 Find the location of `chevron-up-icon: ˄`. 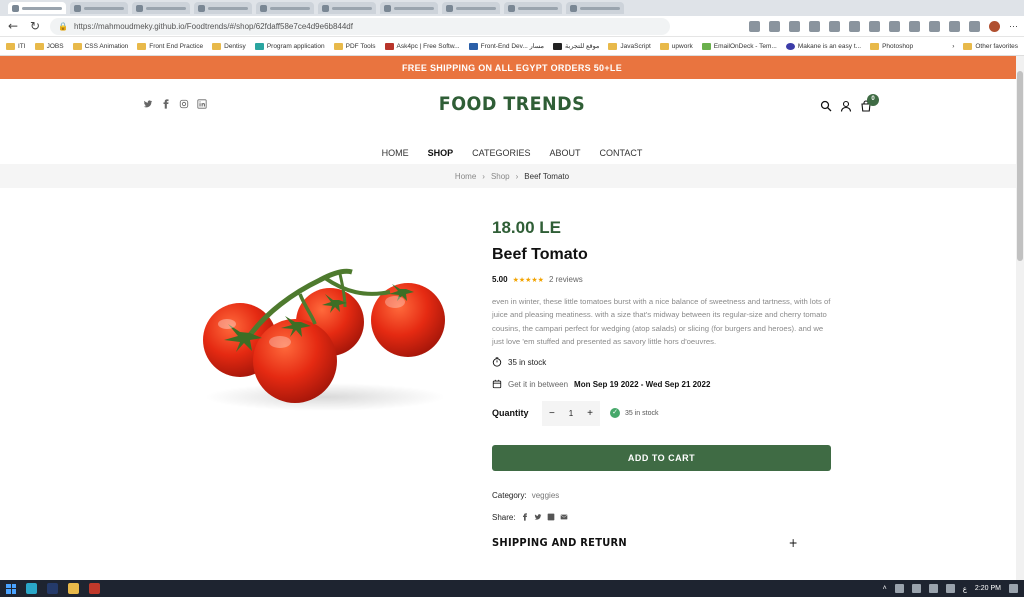

chevron-up-icon: ˄ is located at coordinates (885, 588).